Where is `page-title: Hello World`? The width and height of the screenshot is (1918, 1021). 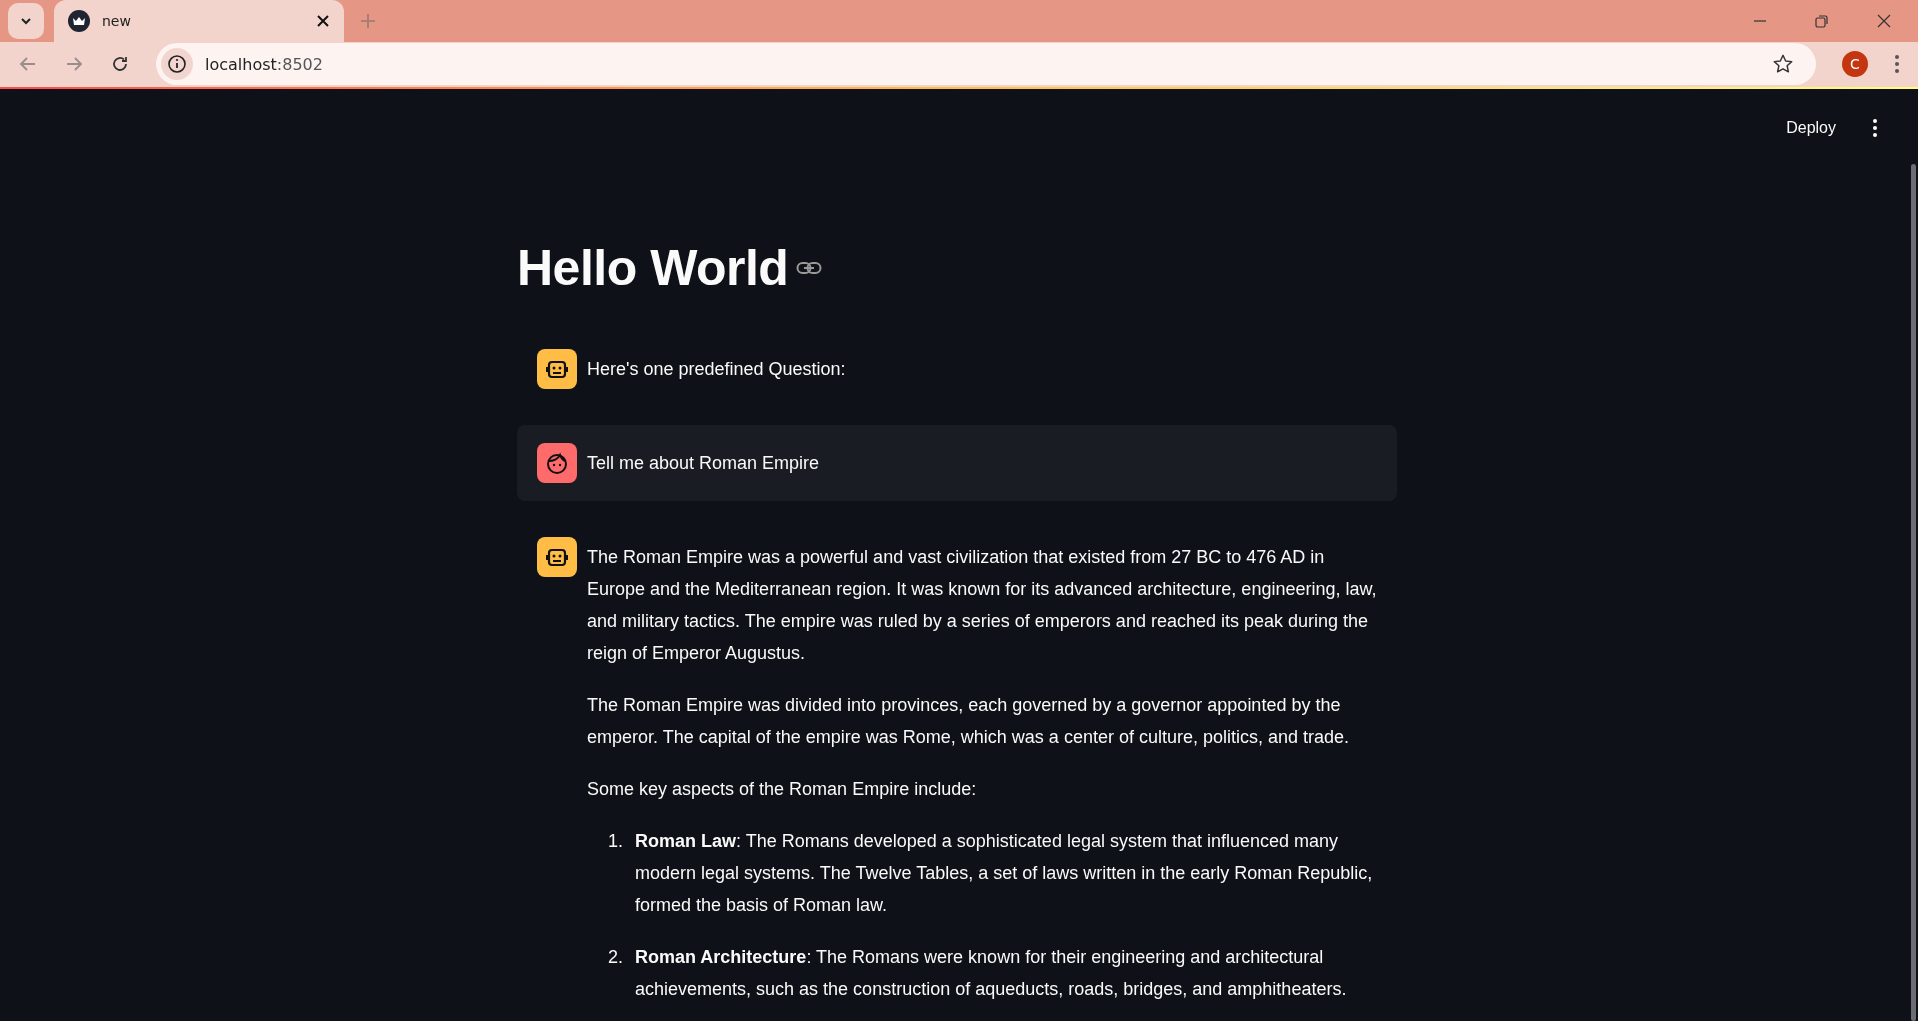 page-title: Hello World is located at coordinates (653, 268).